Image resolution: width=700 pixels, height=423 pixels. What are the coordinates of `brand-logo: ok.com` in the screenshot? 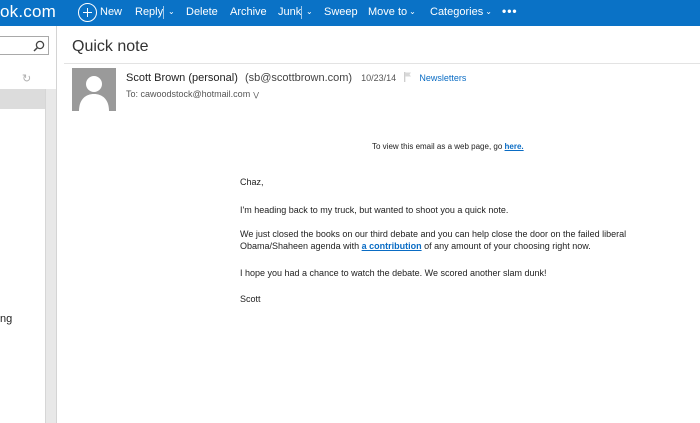 It's located at (28, 12).